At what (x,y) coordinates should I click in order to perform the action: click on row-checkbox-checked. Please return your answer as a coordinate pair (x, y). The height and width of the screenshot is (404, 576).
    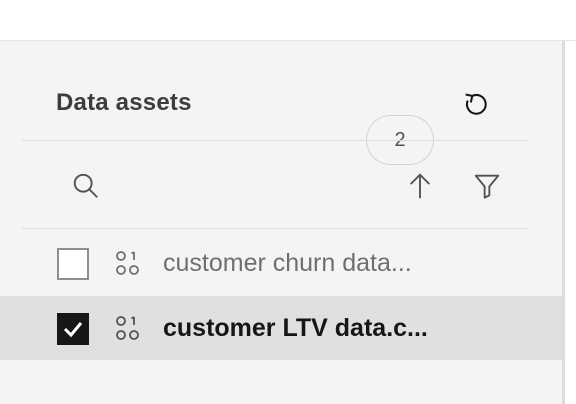
    Looking at the image, I should click on (73, 329).